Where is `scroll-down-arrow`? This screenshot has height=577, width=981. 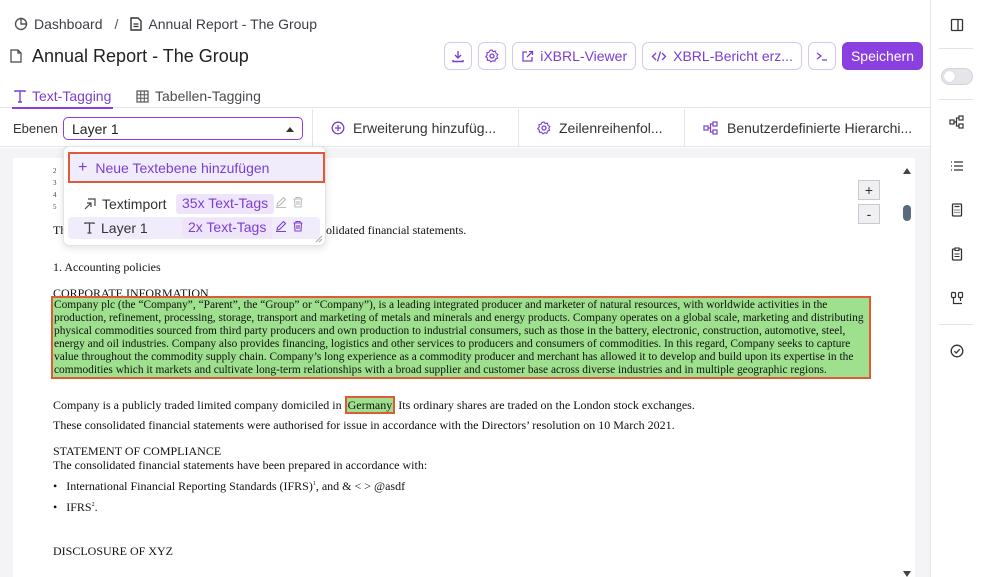 scroll-down-arrow is located at coordinates (907, 574).